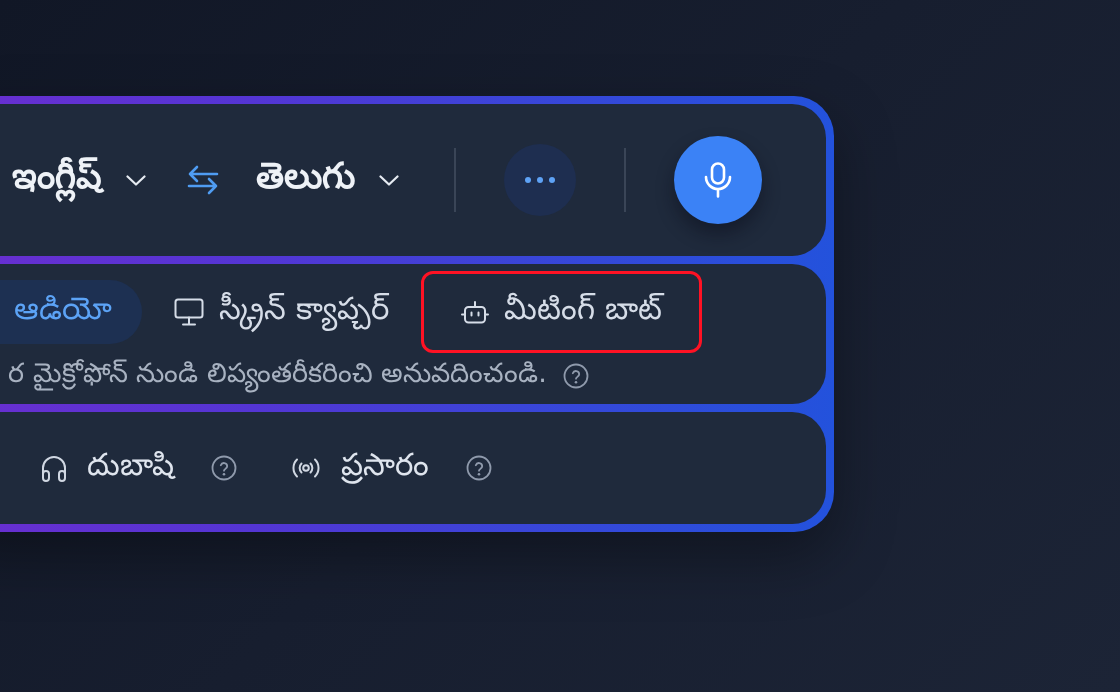 This screenshot has height=692, width=1120. I want to click on target-language-select: తెలుగు, so click(327, 180).